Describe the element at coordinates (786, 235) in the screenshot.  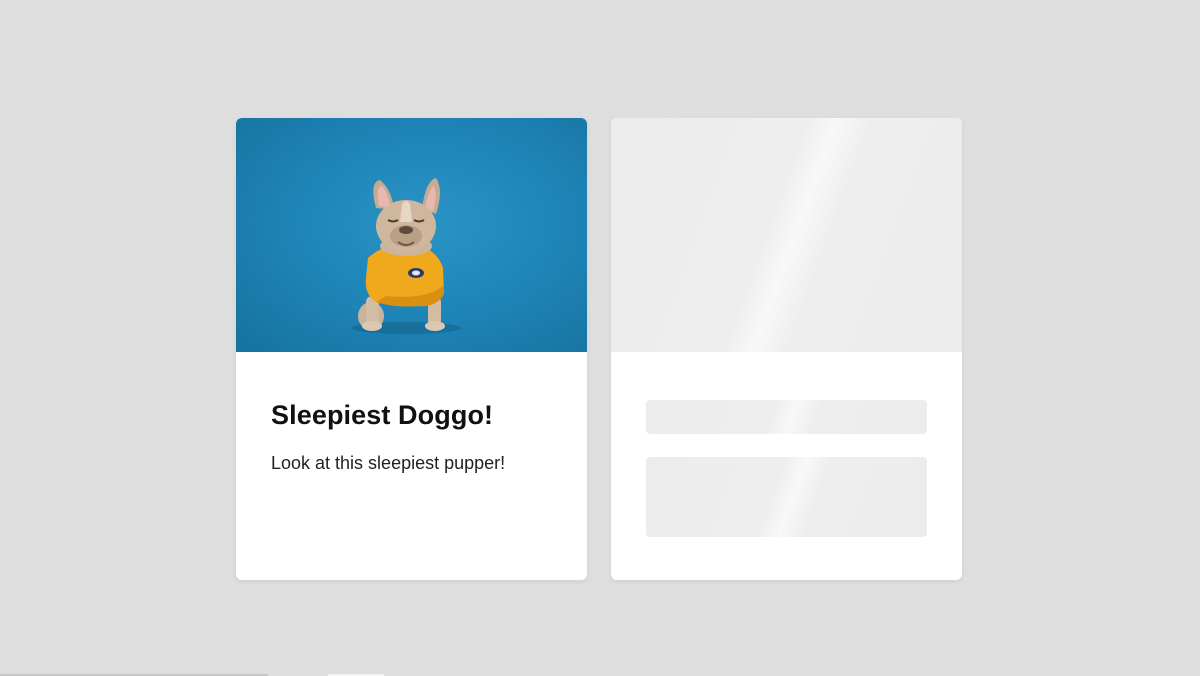
I see `skeleton-image-placeholder` at that location.